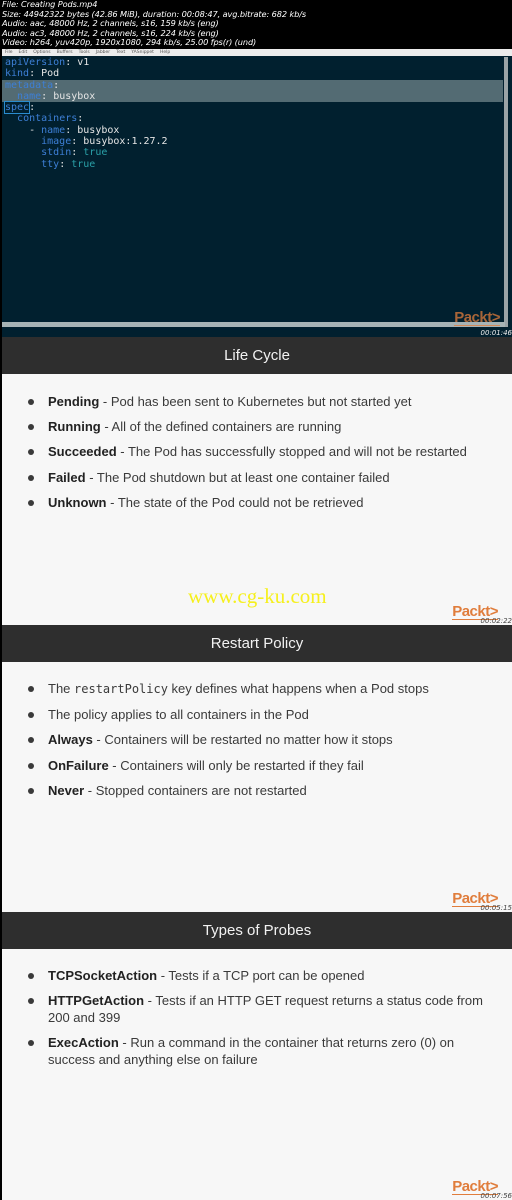 The height and width of the screenshot is (1200, 512). Describe the element at coordinates (252, 85) in the screenshot. I see `code-line: metadata:` at that location.